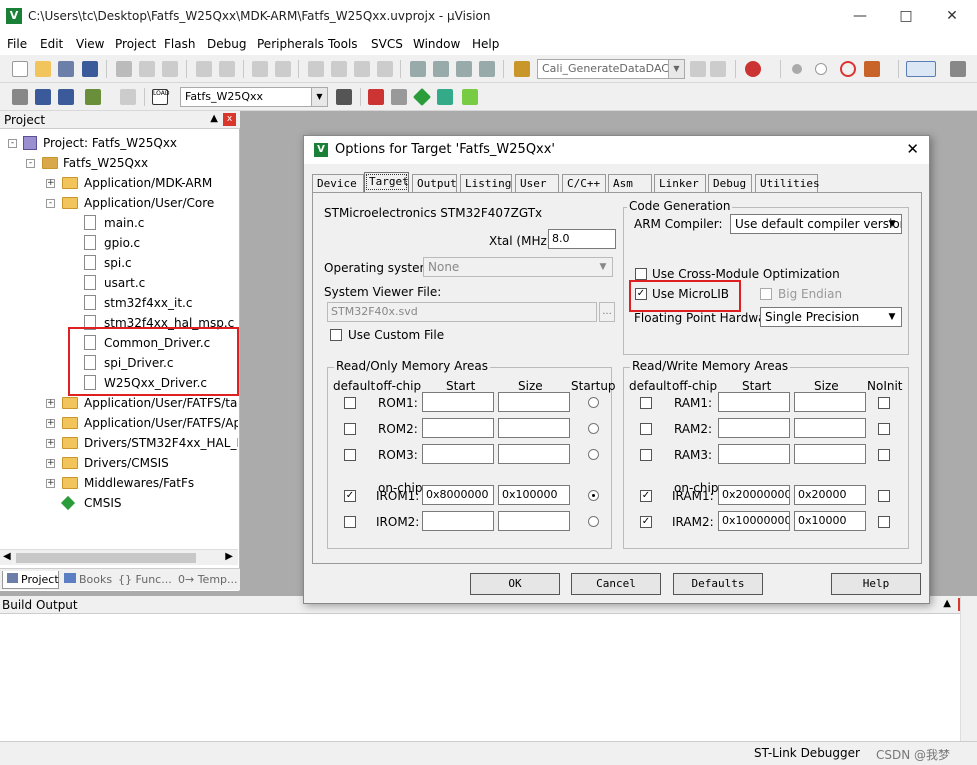 This screenshot has height=765, width=977. What do you see at coordinates (119, 283) in the screenshot?
I see `tree-file: usart.c` at bounding box center [119, 283].